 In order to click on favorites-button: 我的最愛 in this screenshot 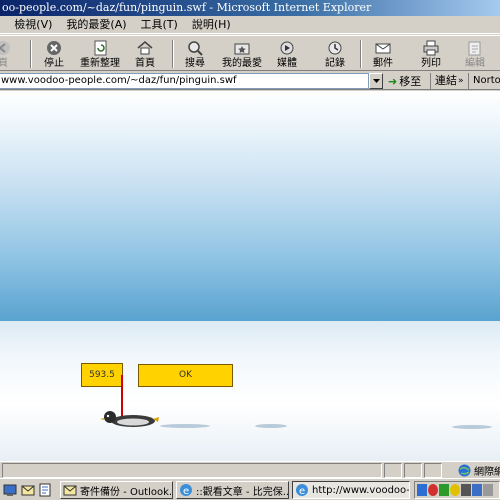, I will do `click(242, 54)`.